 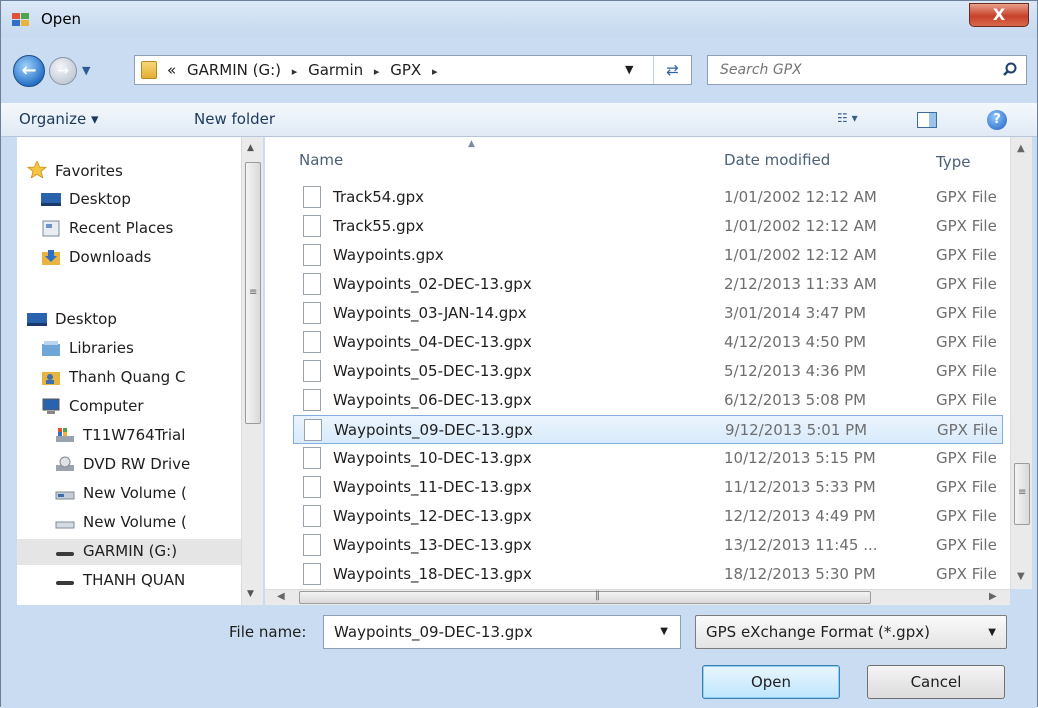 What do you see at coordinates (234, 119) in the screenshot?
I see `new-folder-button: New folder` at bounding box center [234, 119].